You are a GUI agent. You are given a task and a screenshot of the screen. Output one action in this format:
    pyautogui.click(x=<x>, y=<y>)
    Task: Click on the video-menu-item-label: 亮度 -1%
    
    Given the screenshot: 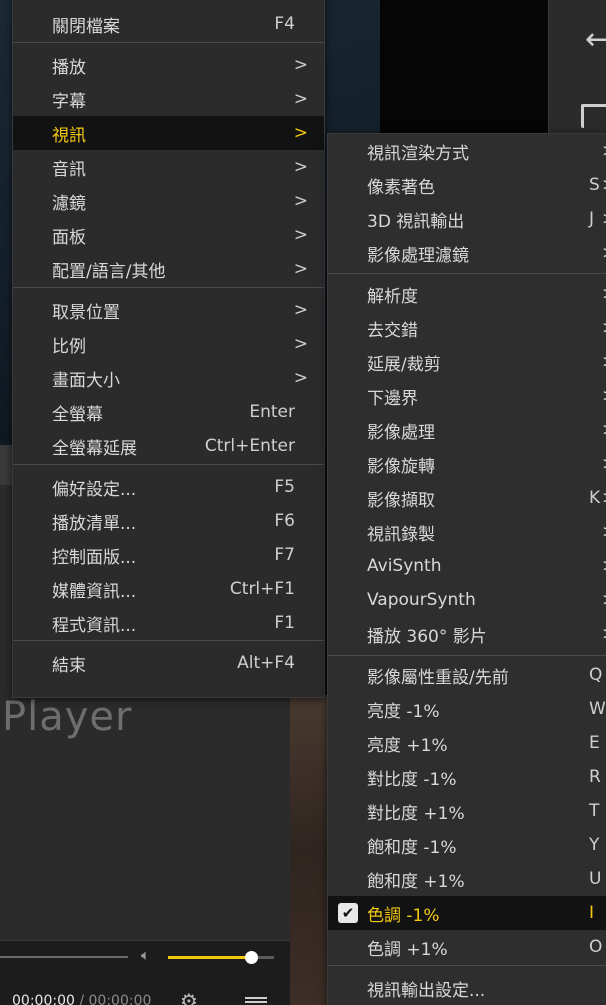 What is the action you would take?
    pyautogui.click(x=403, y=711)
    